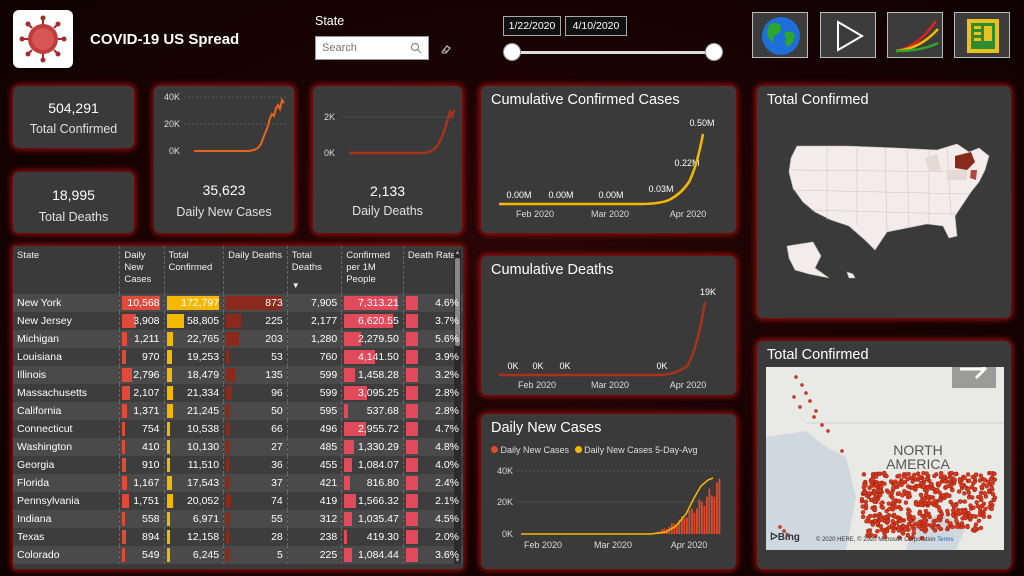  I want to click on table-row: Pennsylvania 1,751 20,052 74 419 1,566.32 2.1%, so click(238, 501).